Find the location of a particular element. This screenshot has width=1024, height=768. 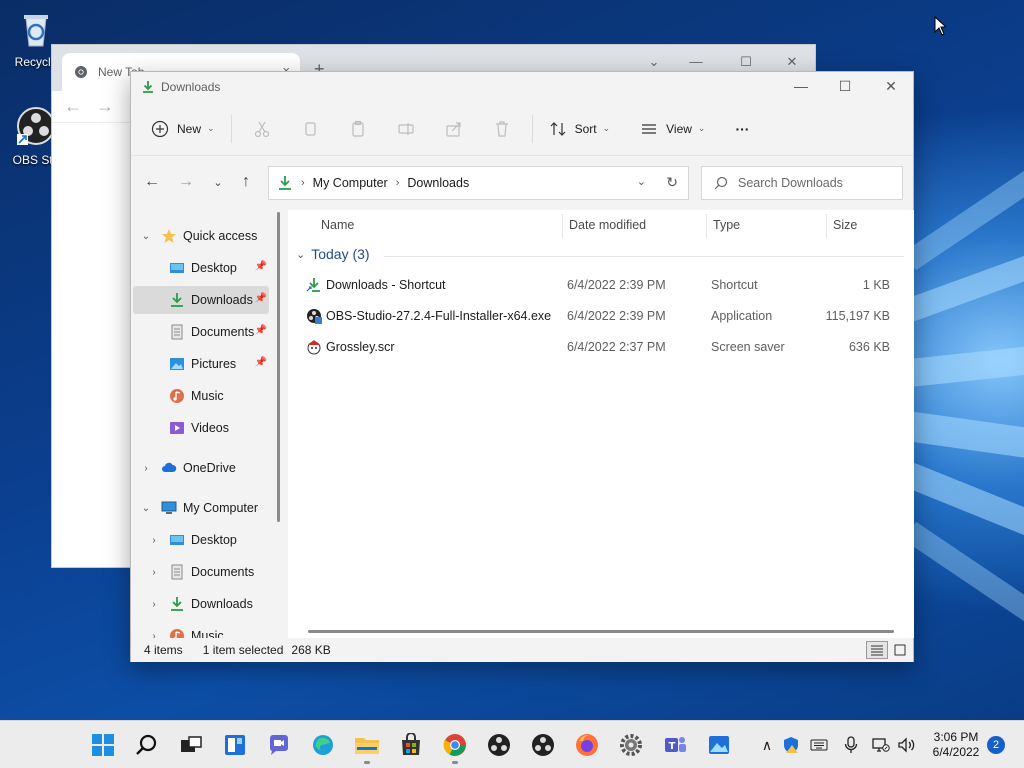

more-options-button: ··· is located at coordinates (742, 129).